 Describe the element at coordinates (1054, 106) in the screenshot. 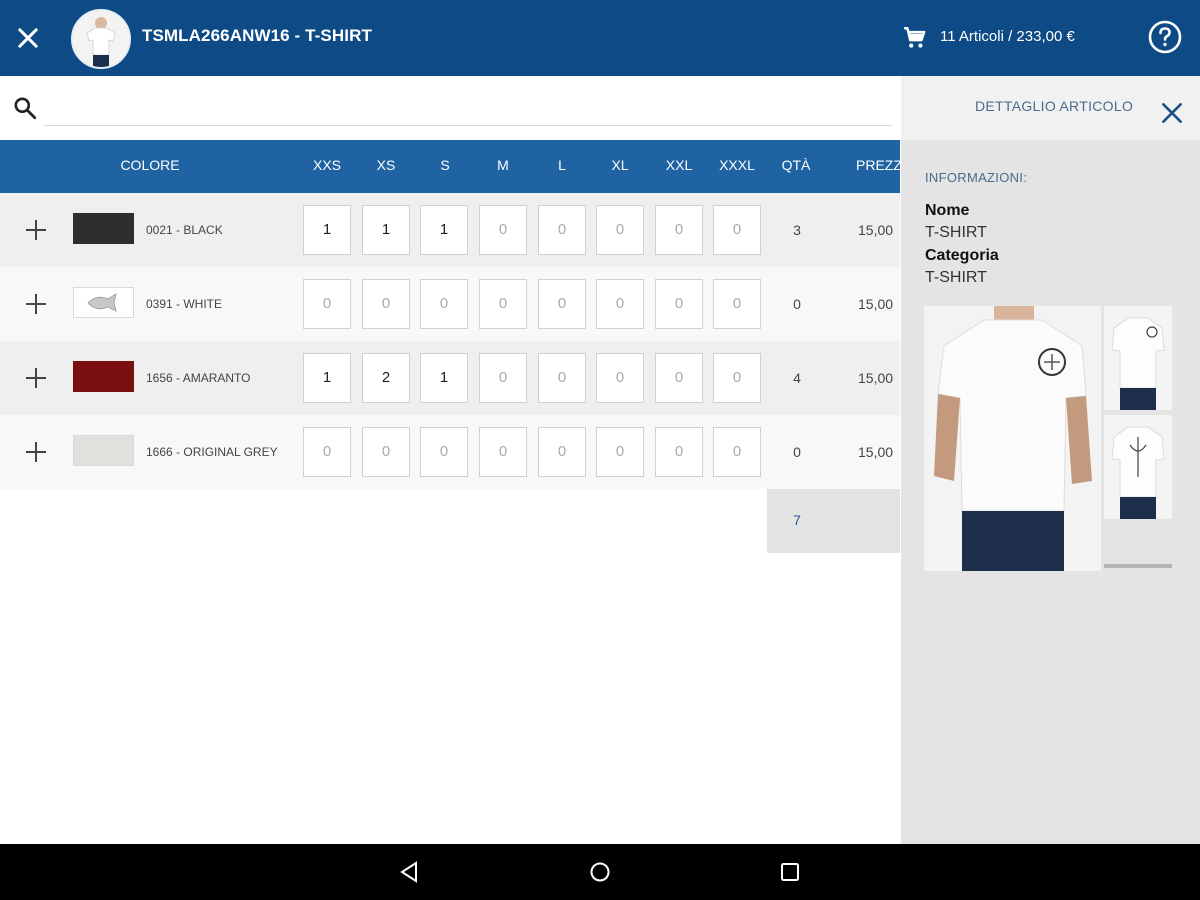

I see `detail-panel-title: DETTAGLIO ARTICOLO` at that location.